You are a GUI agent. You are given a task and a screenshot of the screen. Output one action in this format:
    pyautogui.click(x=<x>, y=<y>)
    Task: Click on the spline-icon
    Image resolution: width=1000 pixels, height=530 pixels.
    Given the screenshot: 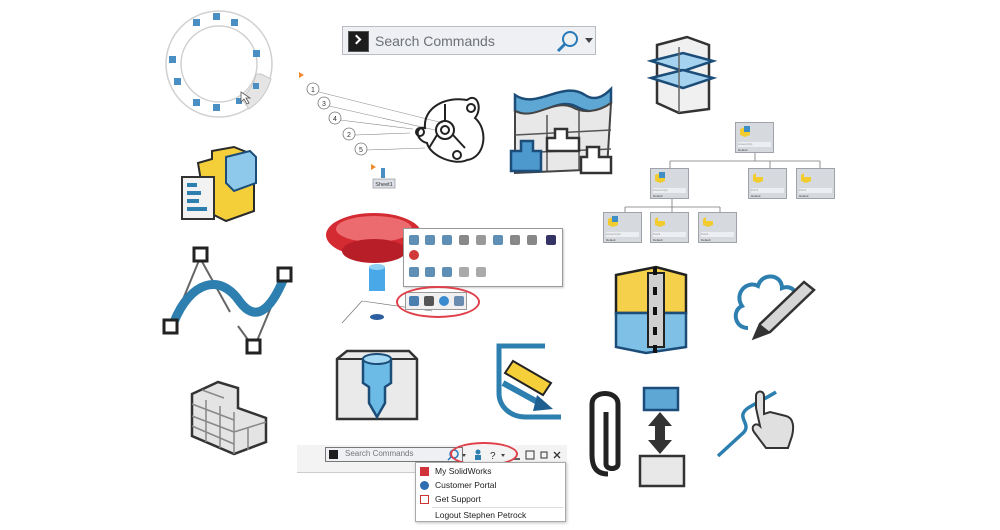 What is the action you would take?
    pyautogui.click(x=227, y=300)
    